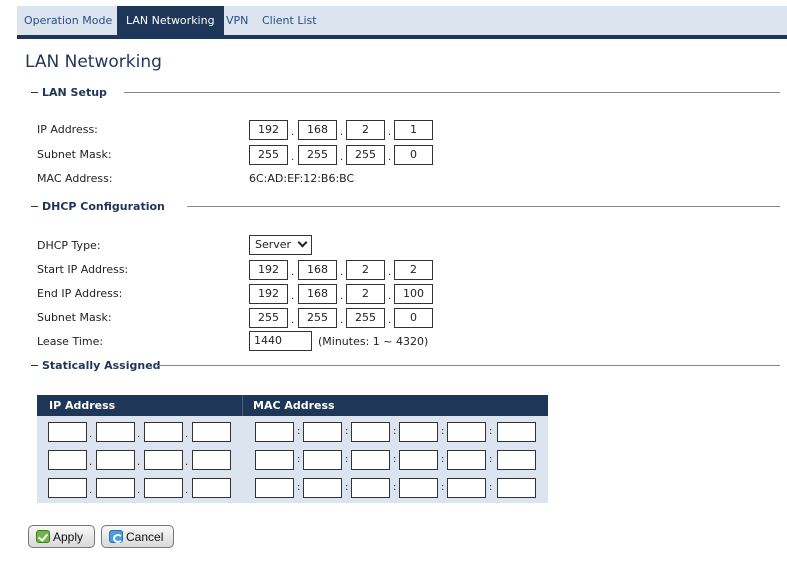 The image size is (787, 566). Describe the element at coordinates (280, 341) in the screenshot. I see `lease-time-input: 1440` at that location.